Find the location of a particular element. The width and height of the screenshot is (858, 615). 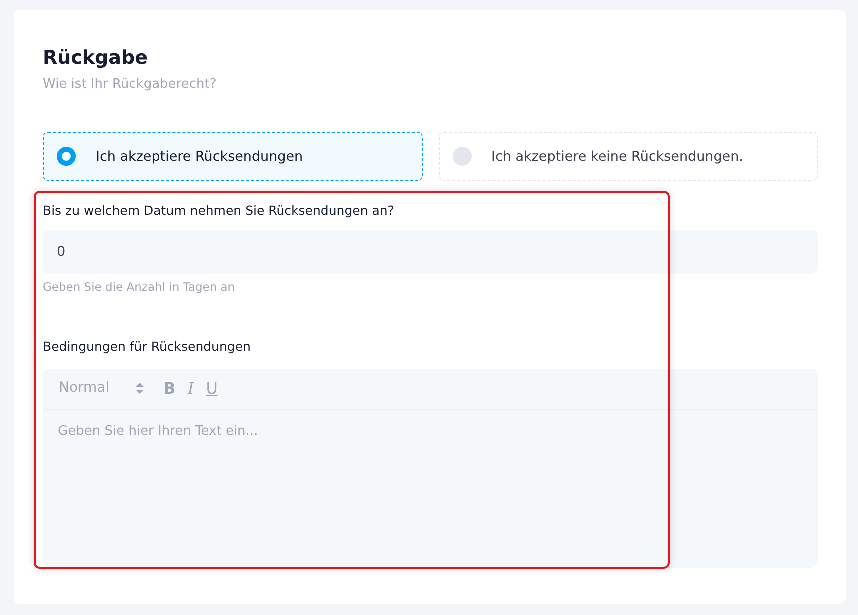

select-arrows-icon is located at coordinates (140, 388).